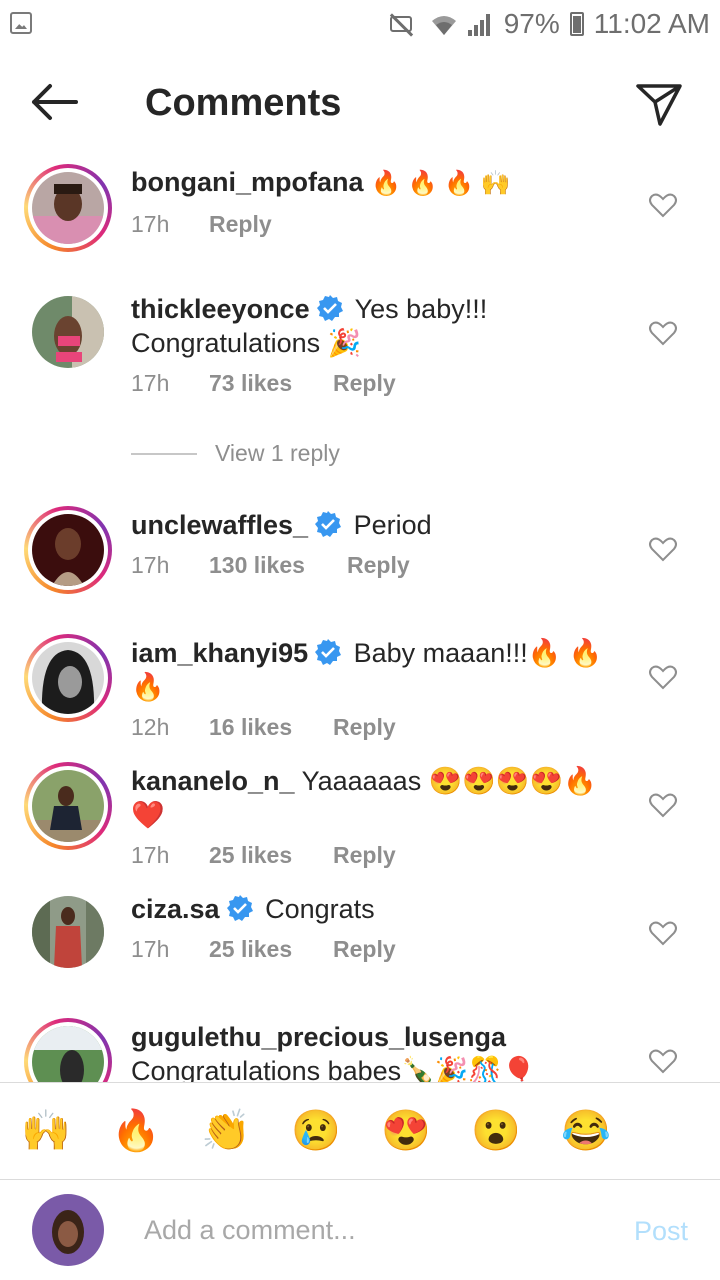  Describe the element at coordinates (377, 201) in the screenshot. I see `comment-body: bongani_mpofana 🔥 🔥 🔥 🙌 17h Reply` at that location.